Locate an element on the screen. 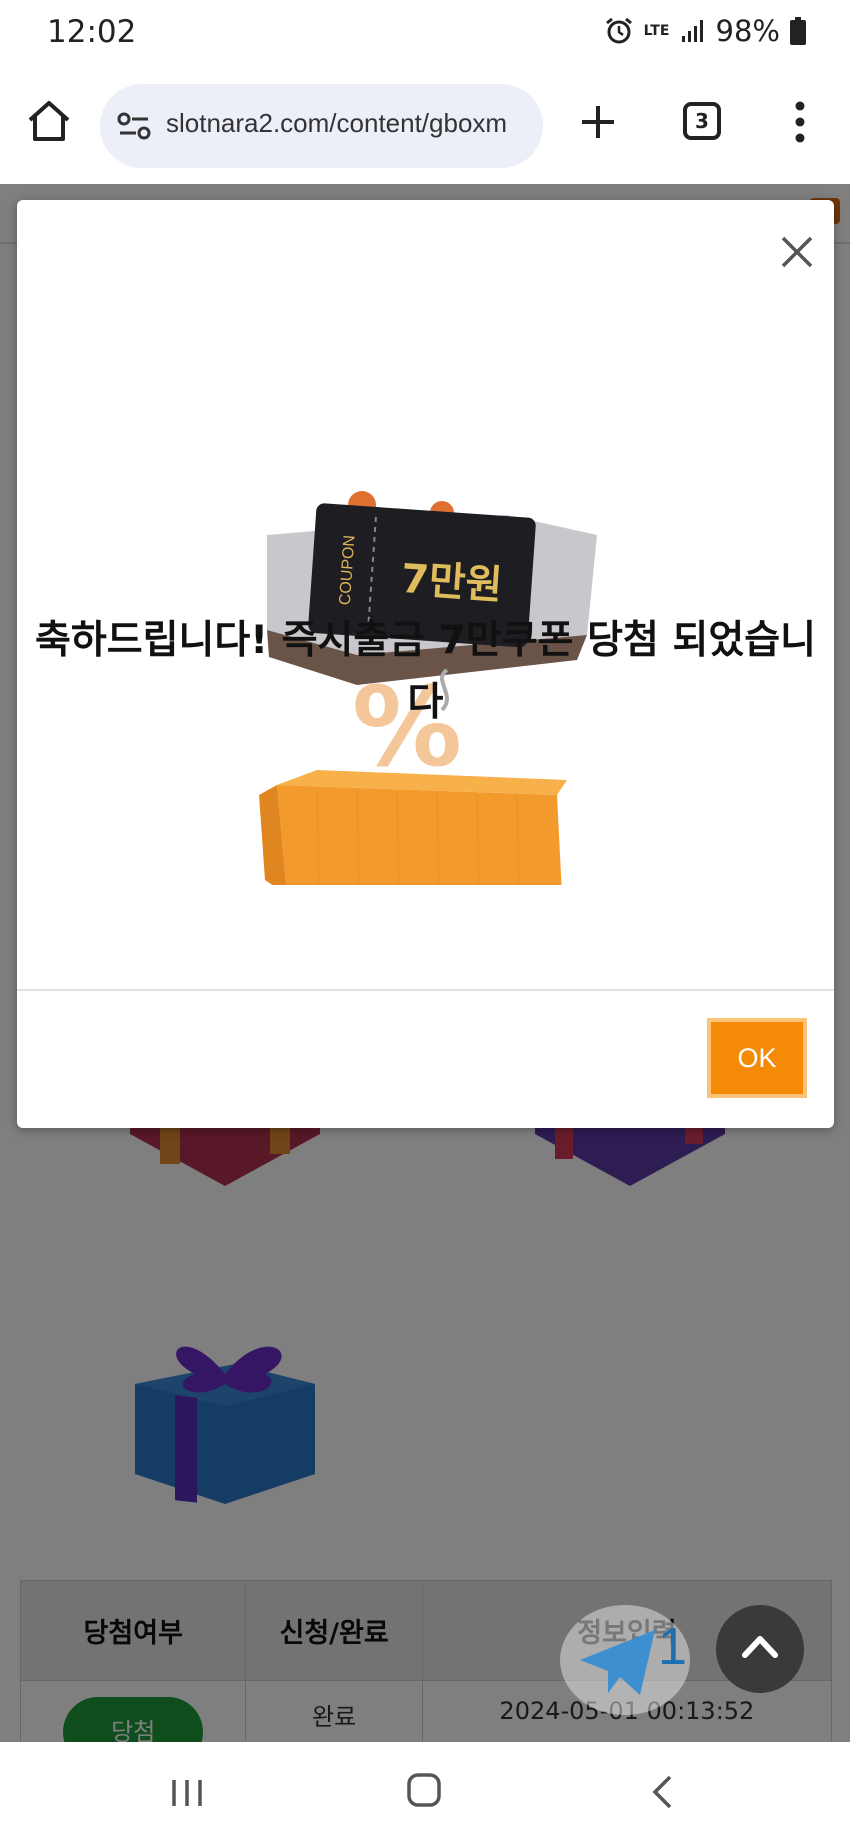  browser-toolbar: slotnara2.com/content/gboxm 3 is located at coordinates (425, 126).